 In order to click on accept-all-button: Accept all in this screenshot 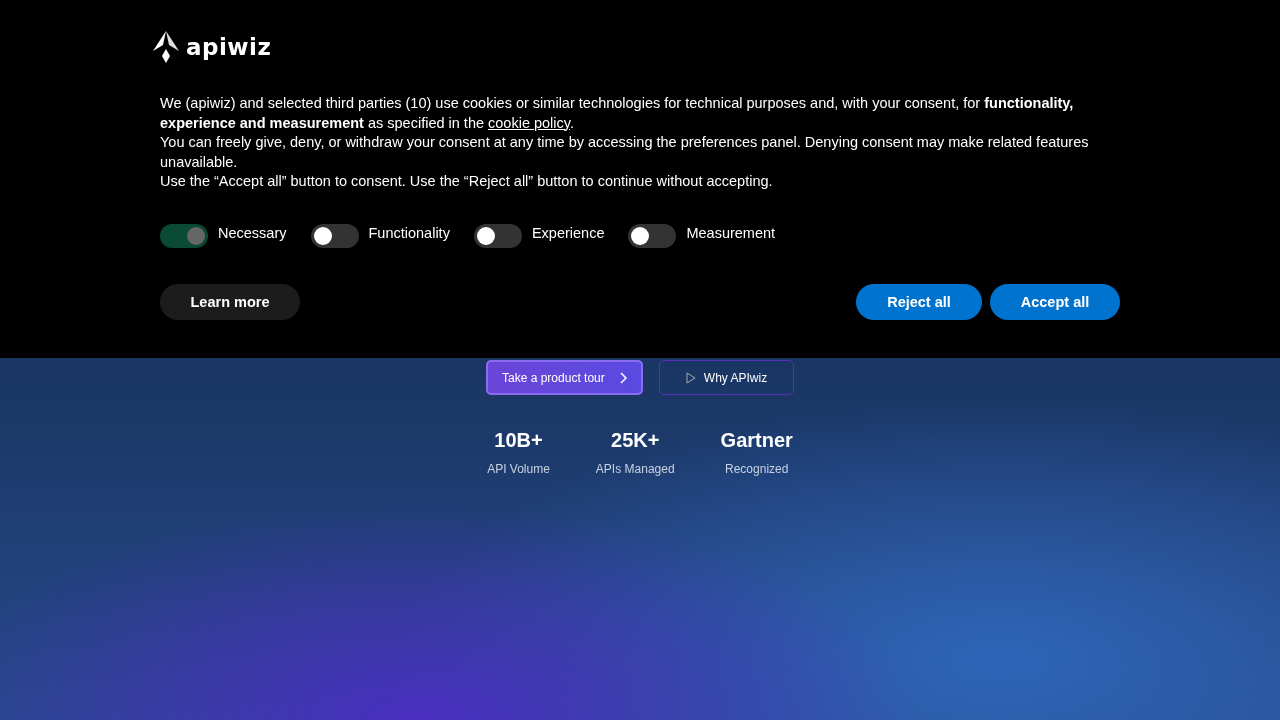, I will do `click(1055, 301)`.